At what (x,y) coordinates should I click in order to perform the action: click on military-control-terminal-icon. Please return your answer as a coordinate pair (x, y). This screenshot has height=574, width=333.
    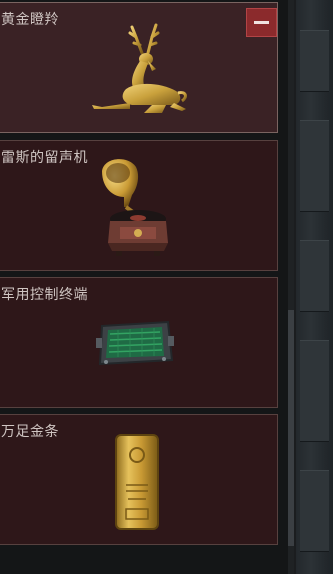
    Looking at the image, I should click on (135, 343).